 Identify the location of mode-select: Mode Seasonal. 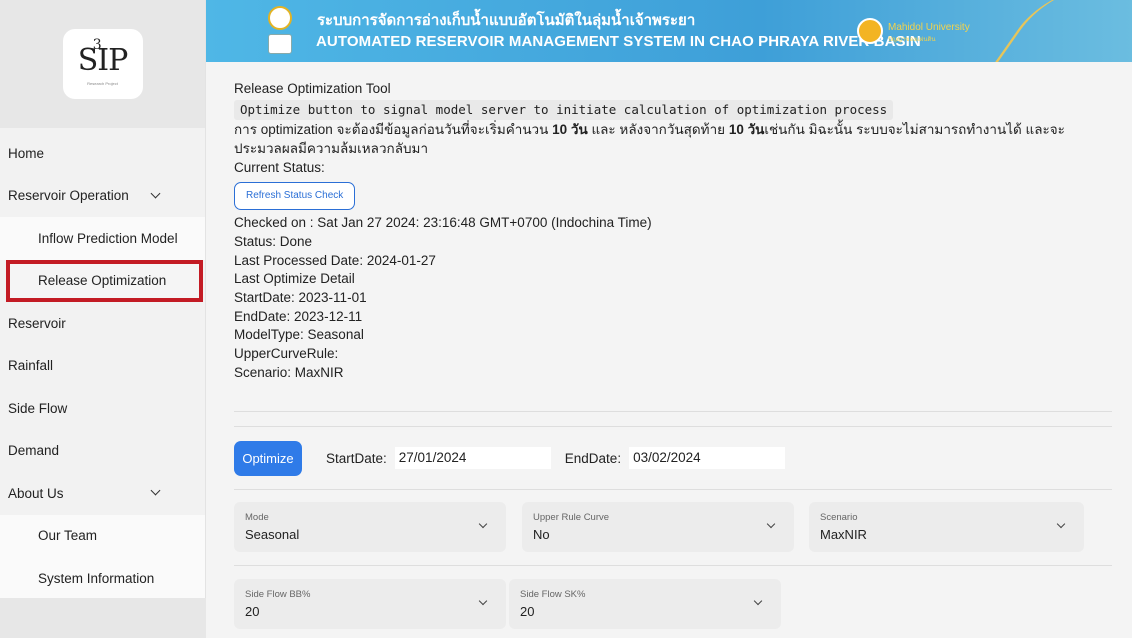
(370, 527).